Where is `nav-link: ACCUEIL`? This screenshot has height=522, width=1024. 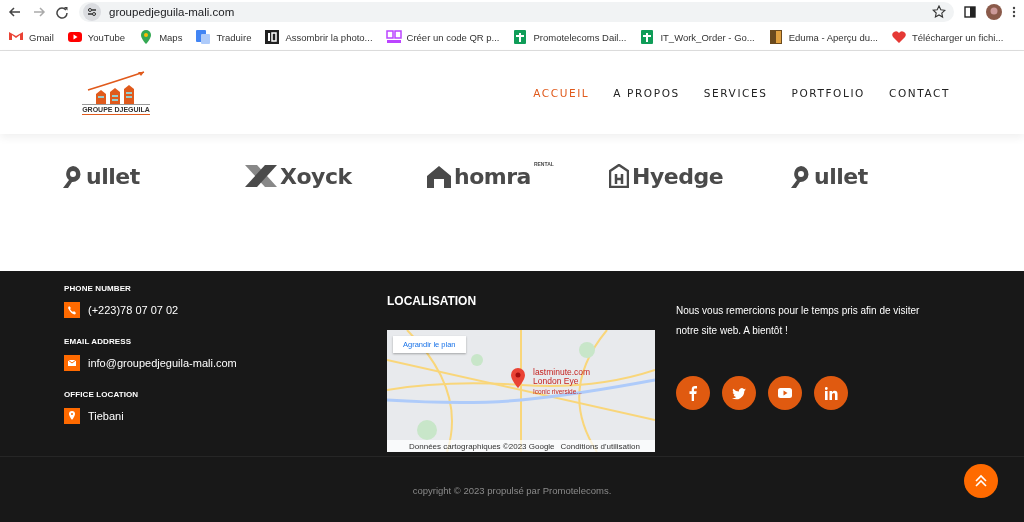 nav-link: ACCUEIL is located at coordinates (561, 92).